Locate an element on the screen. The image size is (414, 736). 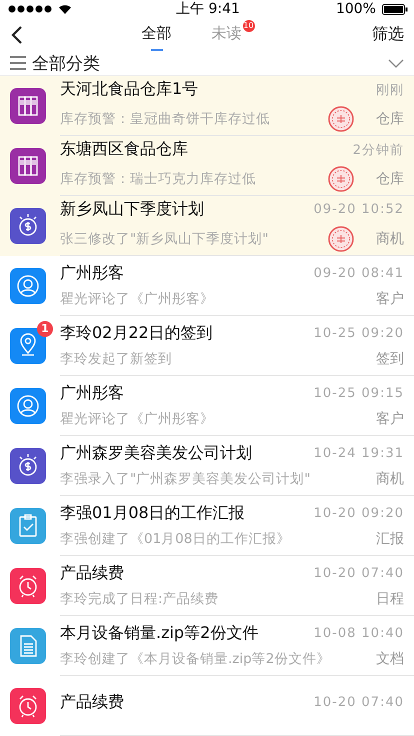
menu-icon is located at coordinates (18, 63).